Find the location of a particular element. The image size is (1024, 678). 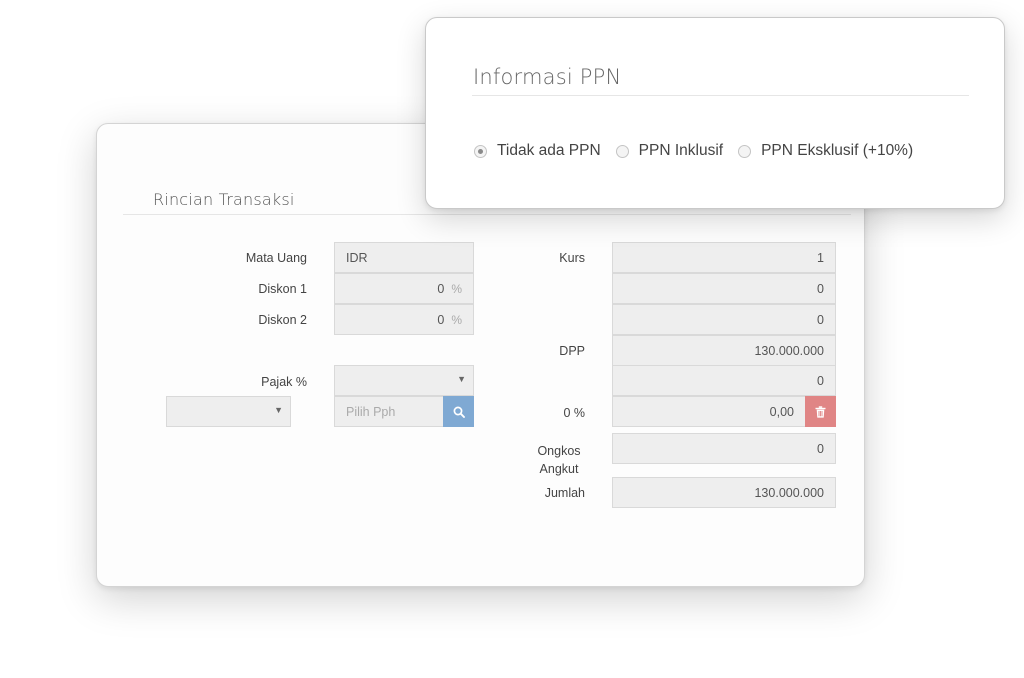

radio-ppn-inklusif: PPN Inklusif is located at coordinates (669, 151).